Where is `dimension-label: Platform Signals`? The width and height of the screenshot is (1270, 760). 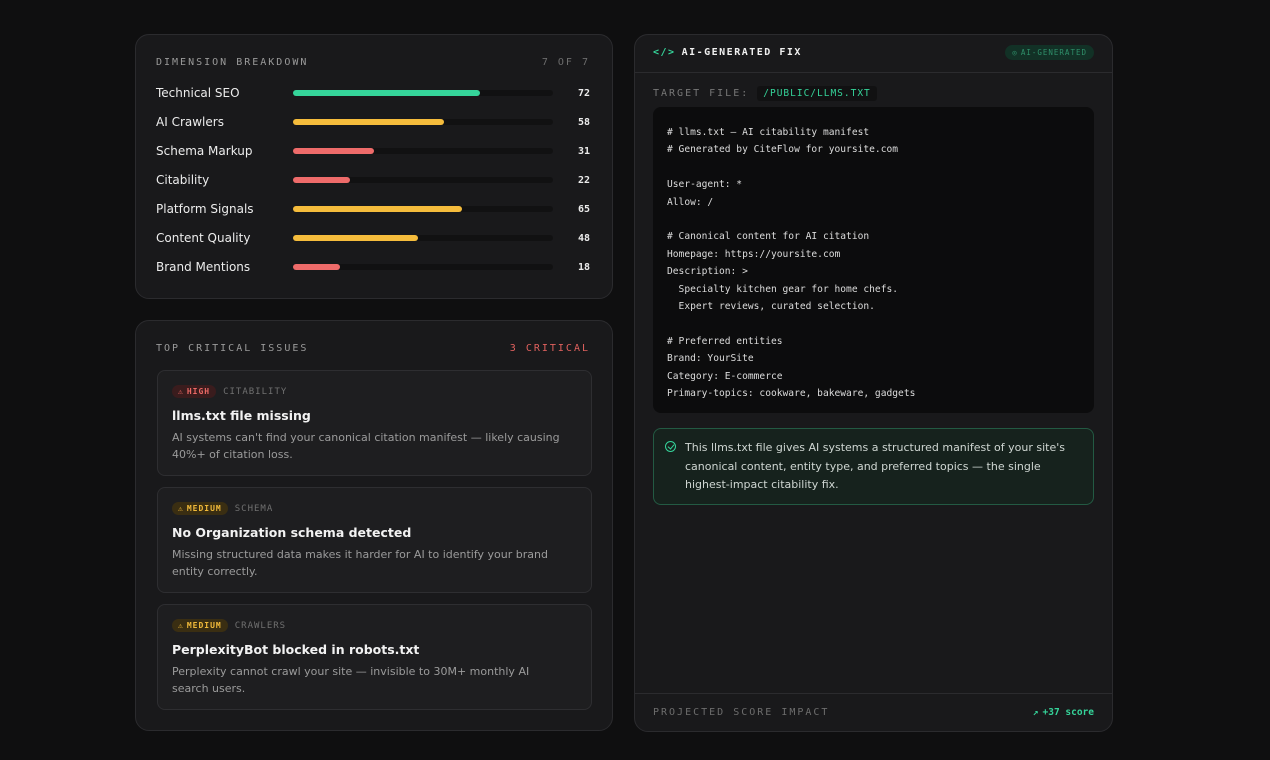
dimension-label: Platform Signals is located at coordinates (205, 209).